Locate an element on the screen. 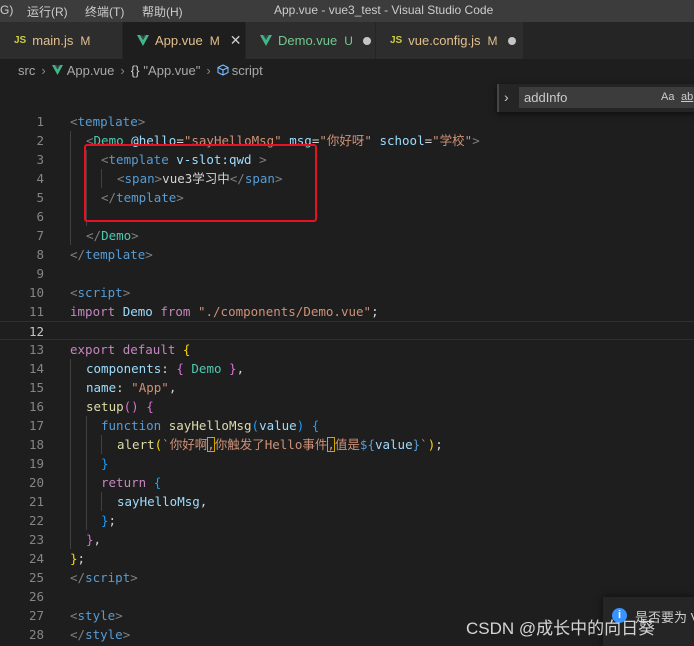 This screenshot has width=694, height=646. tab-vue-config-js: JS vue.config.js M is located at coordinates (450, 40).